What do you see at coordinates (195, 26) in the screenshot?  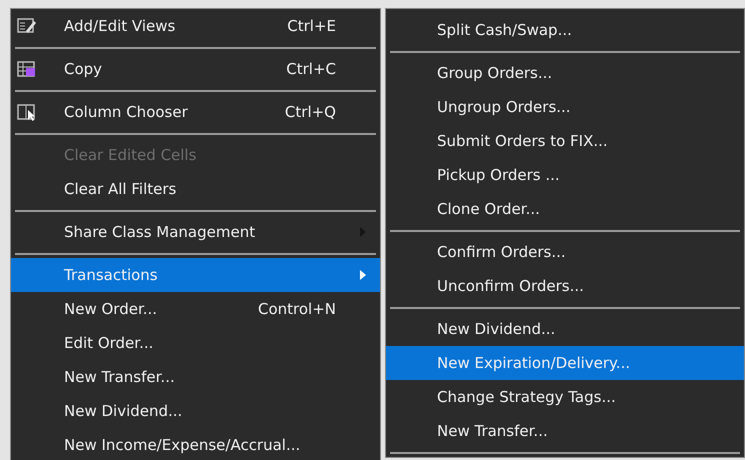 I see `menu-item: Add/Edit Views Ctrl+E` at bounding box center [195, 26].